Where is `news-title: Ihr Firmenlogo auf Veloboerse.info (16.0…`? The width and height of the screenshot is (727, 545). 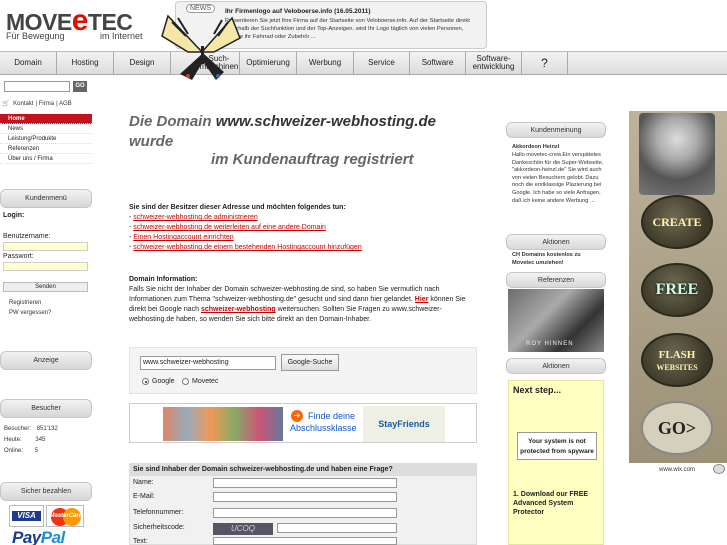
news-title: Ihr Firmenlogo auf Veloboerse.info (16.0… is located at coordinates (298, 11).